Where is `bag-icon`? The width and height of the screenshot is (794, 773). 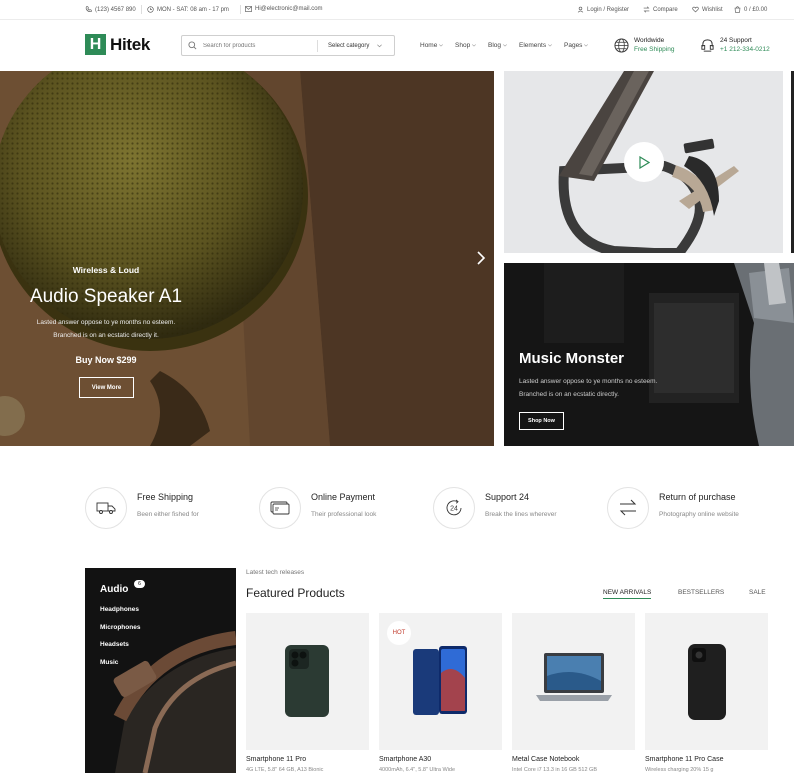 bag-icon is located at coordinates (737, 9).